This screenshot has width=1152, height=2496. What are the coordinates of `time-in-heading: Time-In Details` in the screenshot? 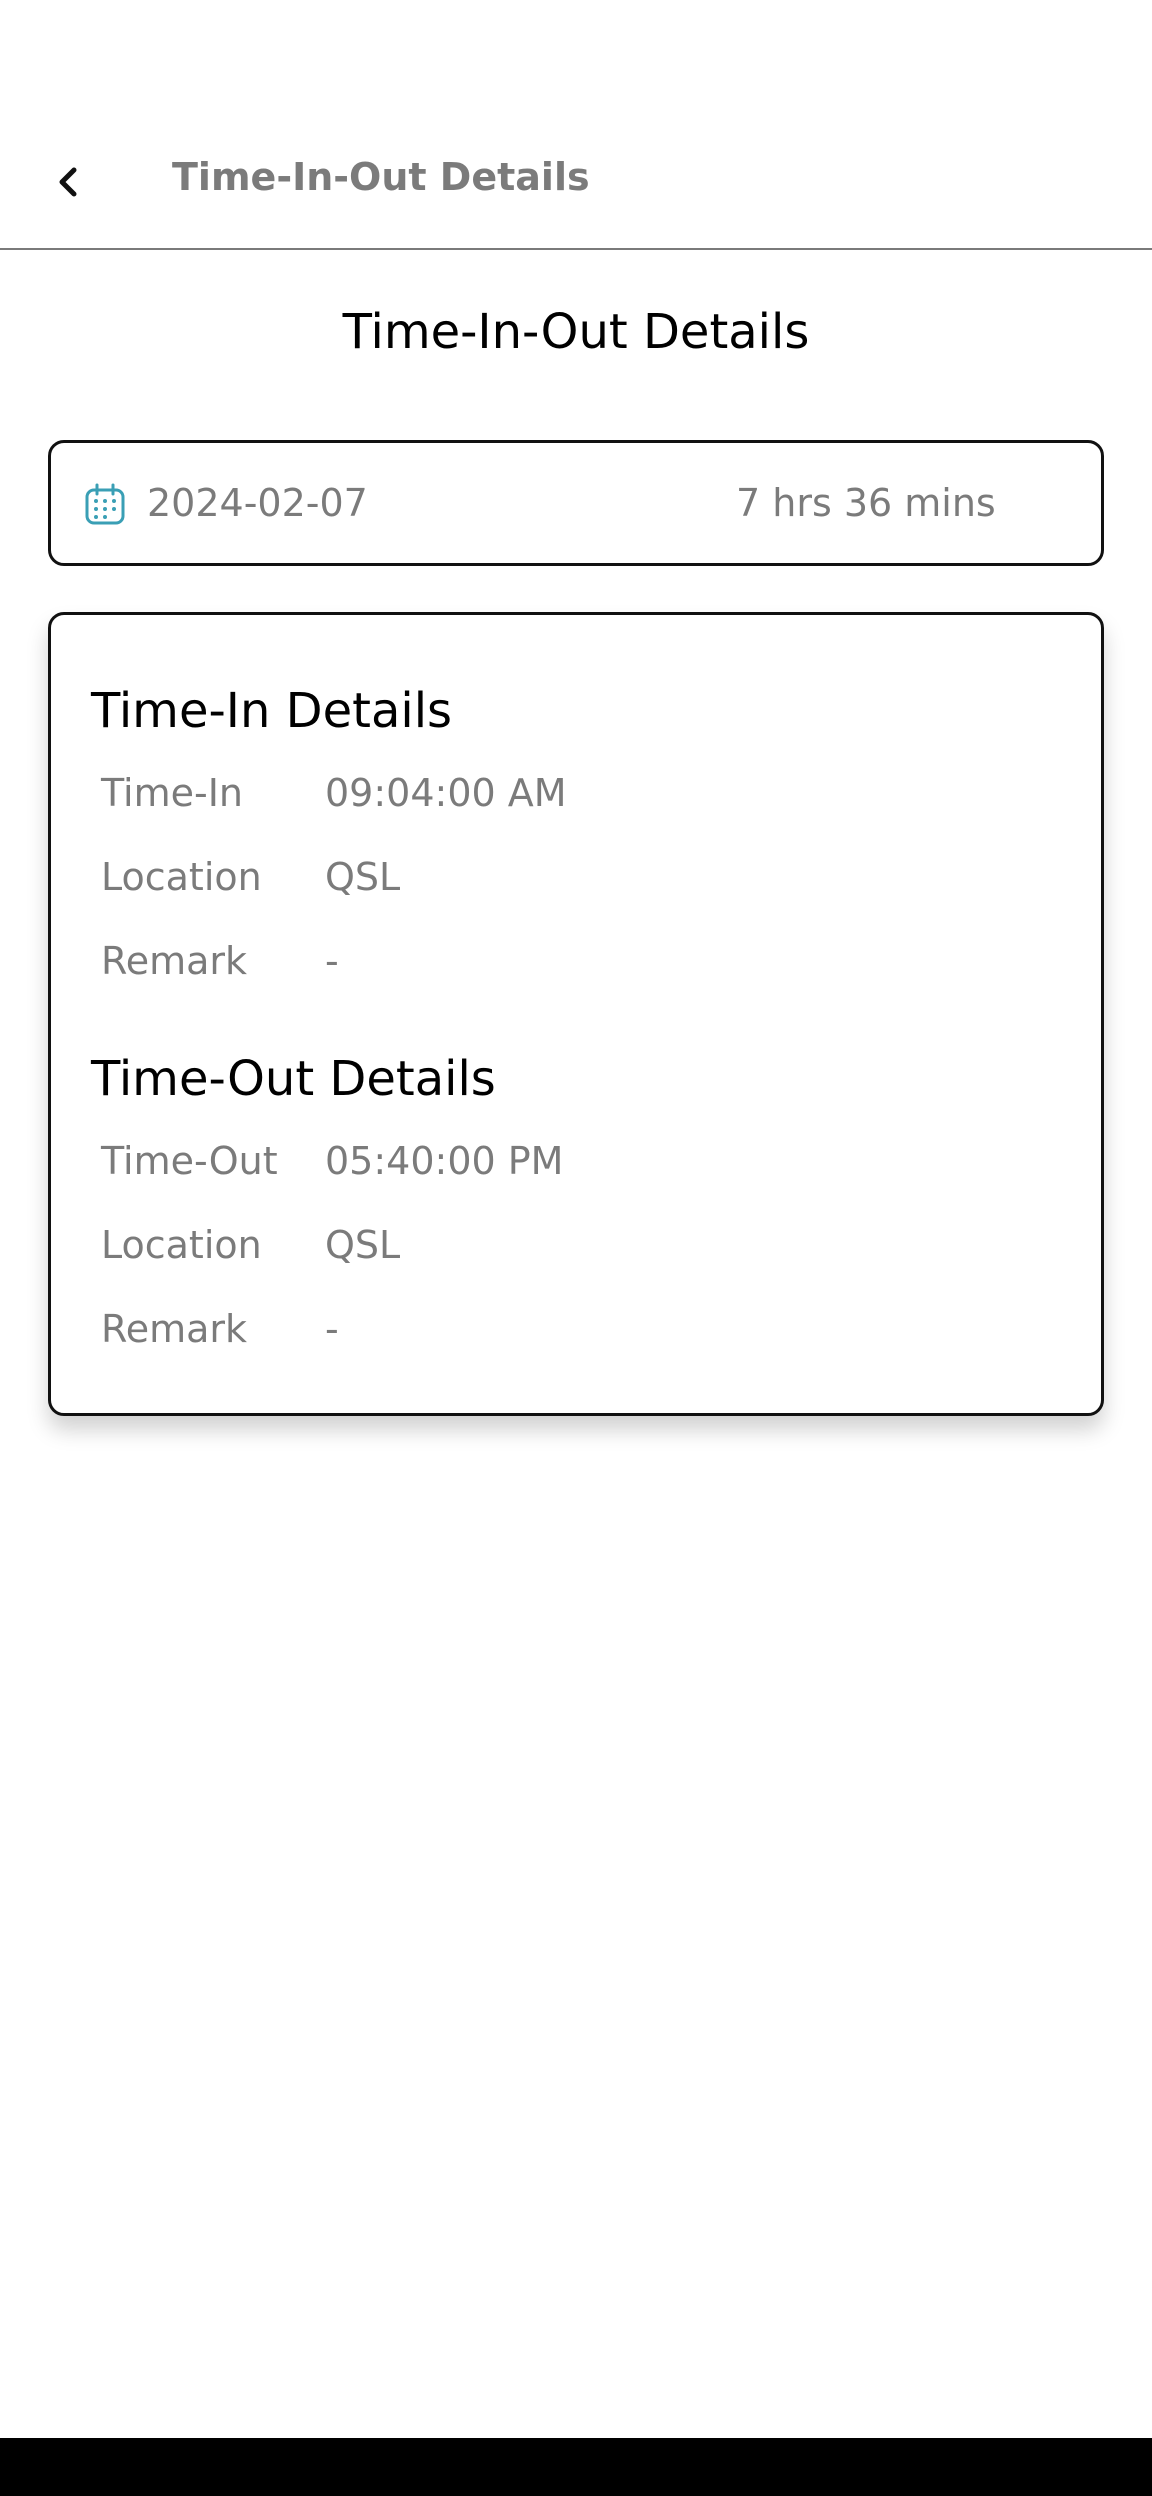 It's located at (272, 711).